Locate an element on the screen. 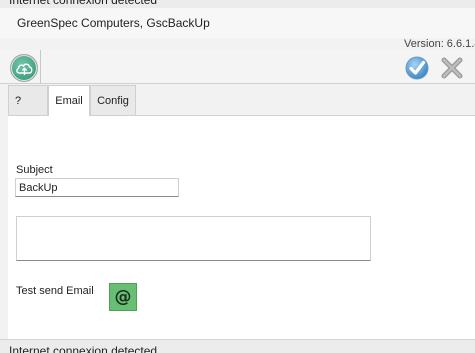 Image resolution: width=475 pixels, height=353 pixels. cancel-button is located at coordinates (452, 68).